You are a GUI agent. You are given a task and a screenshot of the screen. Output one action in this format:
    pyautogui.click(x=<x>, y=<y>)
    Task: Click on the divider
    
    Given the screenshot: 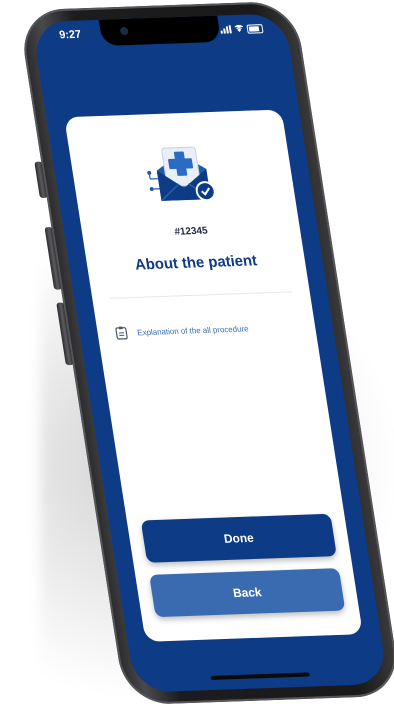 What is the action you would take?
    pyautogui.click(x=201, y=295)
    